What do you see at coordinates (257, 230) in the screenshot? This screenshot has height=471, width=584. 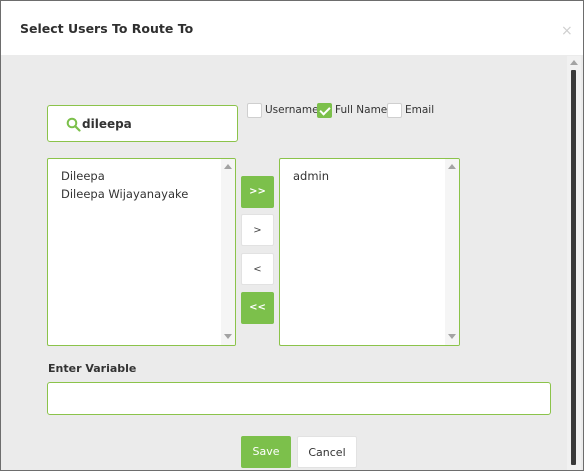 I see `add-selected-button: >` at bounding box center [257, 230].